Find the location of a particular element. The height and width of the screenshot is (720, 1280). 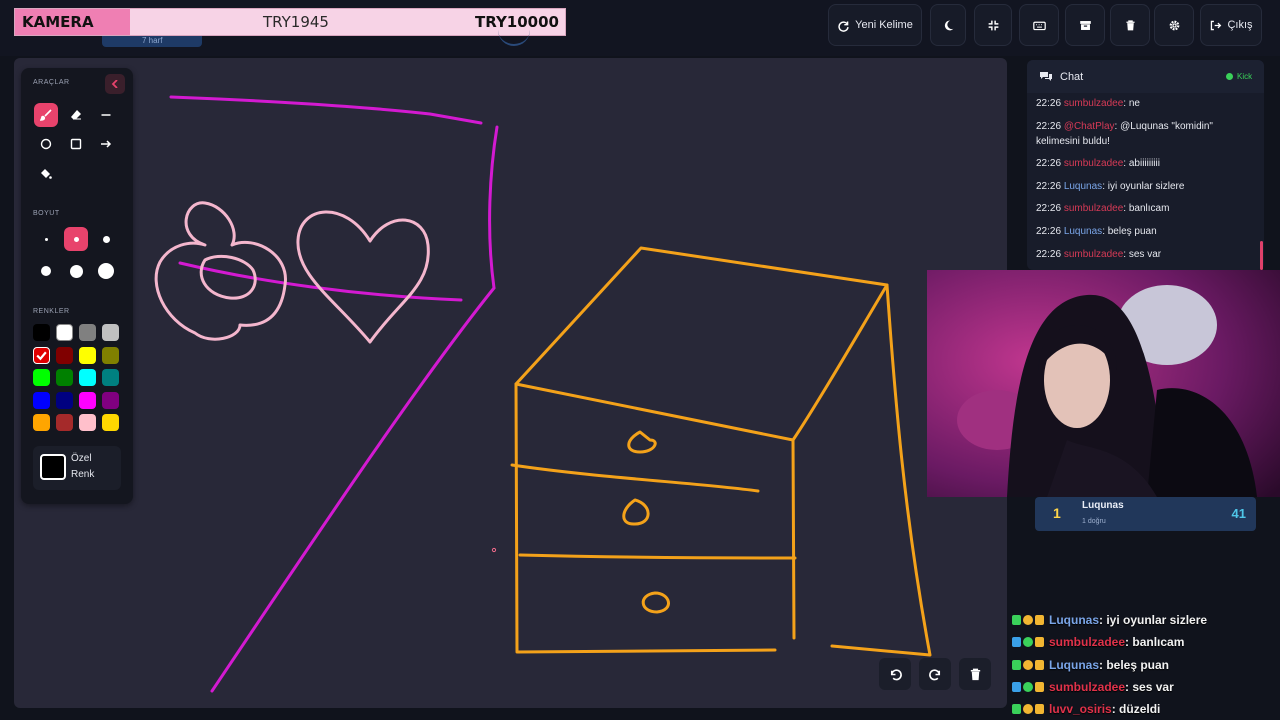

size-xs-button is located at coordinates (46, 239).